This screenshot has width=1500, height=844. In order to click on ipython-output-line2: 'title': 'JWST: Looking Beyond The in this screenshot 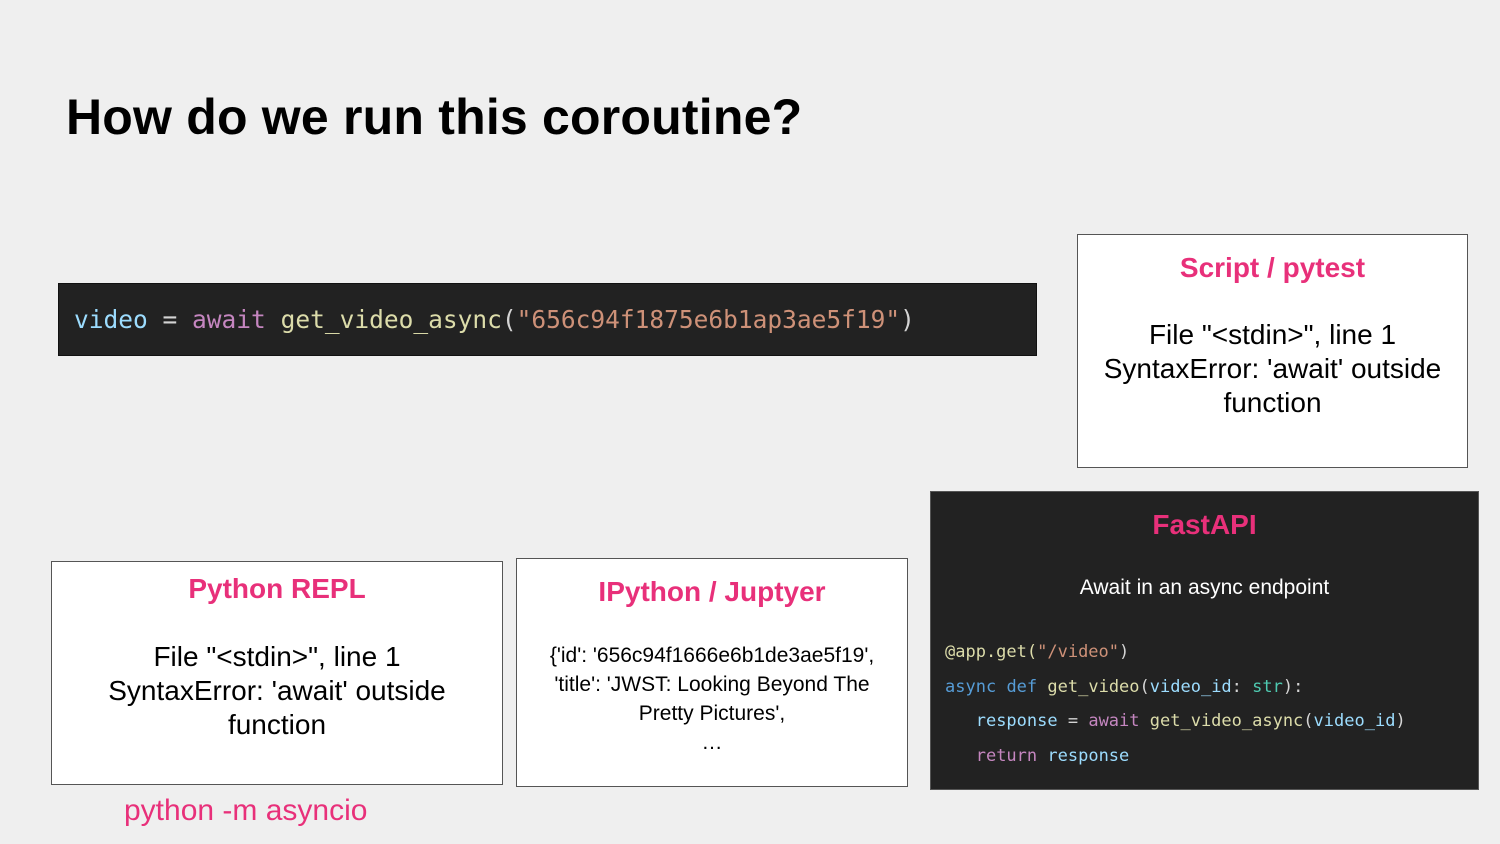, I will do `click(712, 684)`.